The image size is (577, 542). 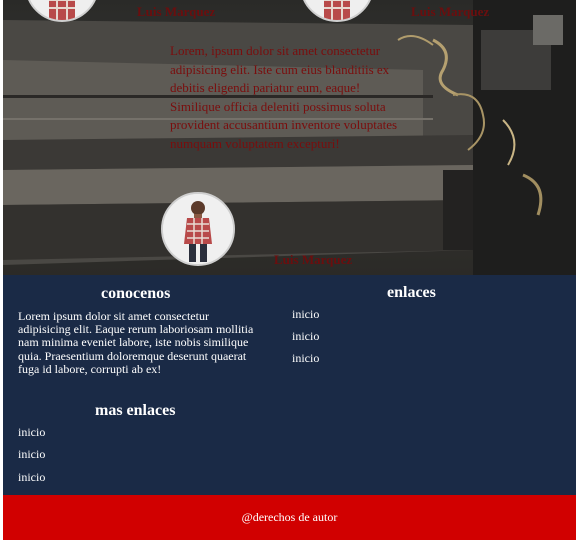 What do you see at coordinates (135, 410) in the screenshot?
I see `more-links-heading: mas enlaces` at bounding box center [135, 410].